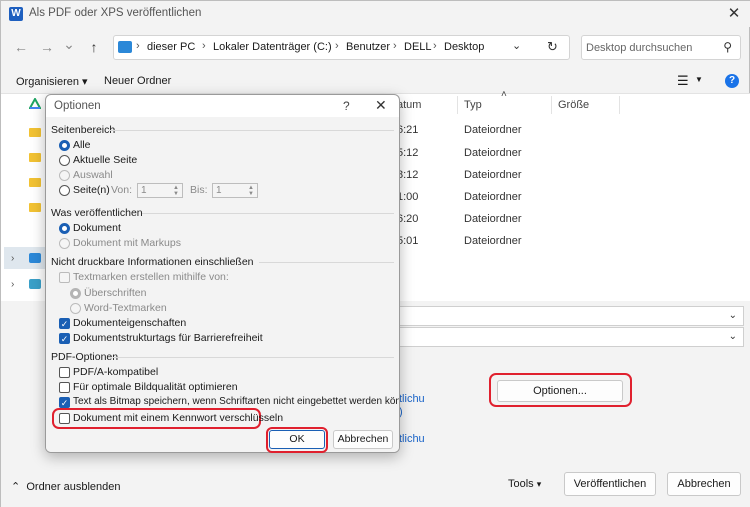 This screenshot has height=507, width=750. What do you see at coordinates (504, 94) in the screenshot?
I see `sort-up-chevron-icon: ˄` at bounding box center [504, 94].